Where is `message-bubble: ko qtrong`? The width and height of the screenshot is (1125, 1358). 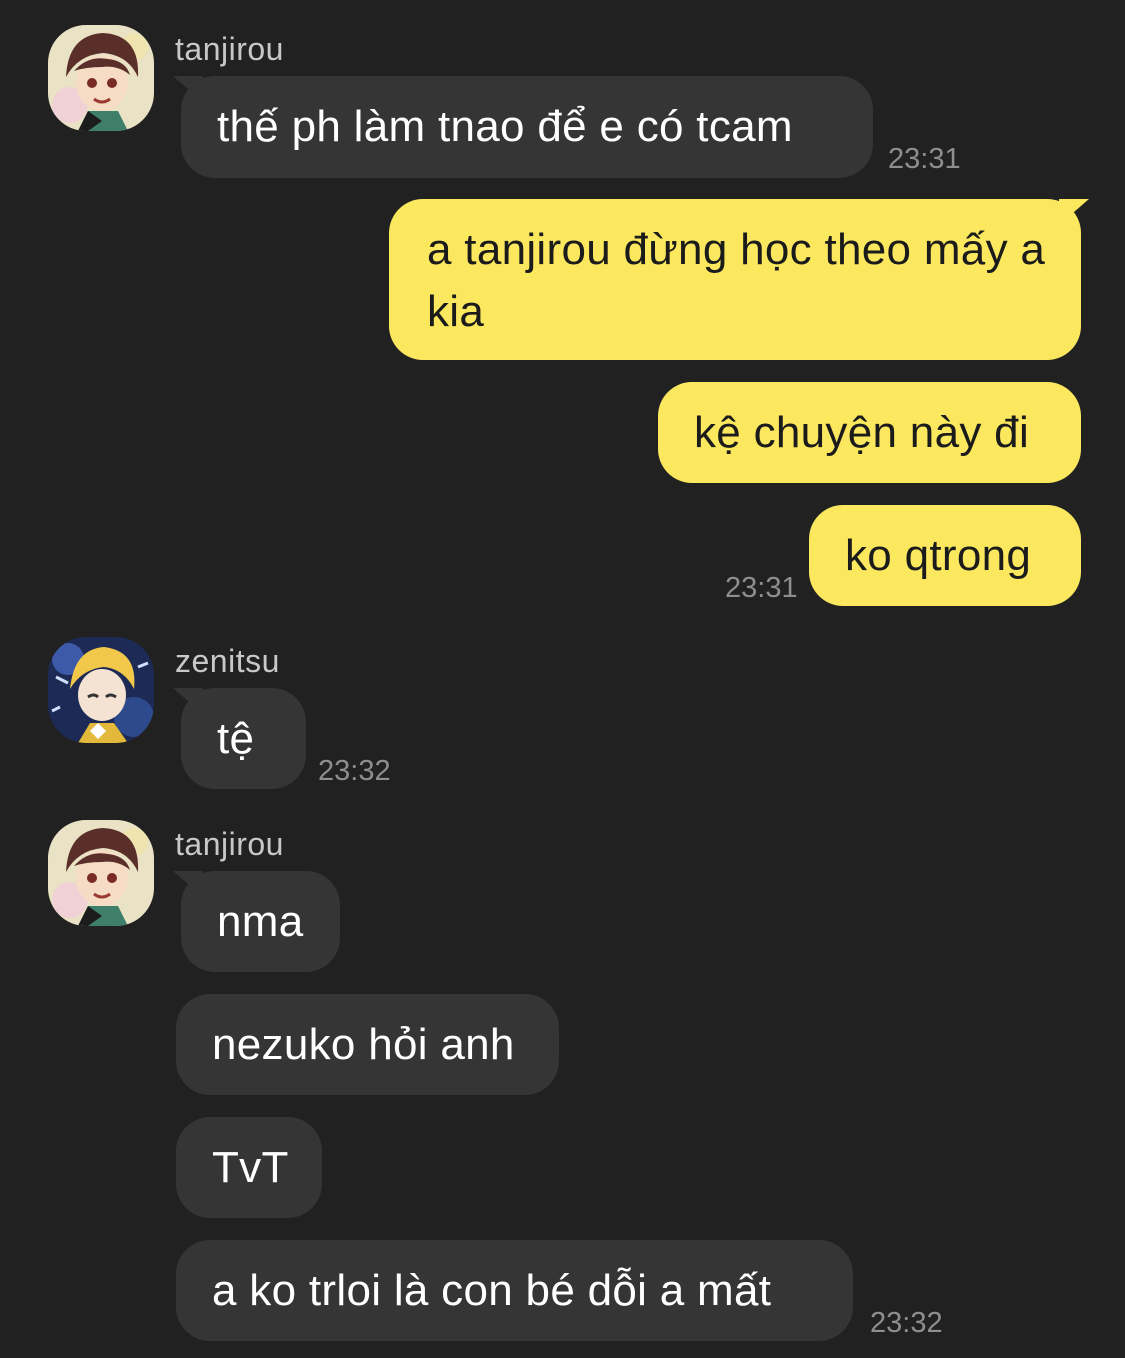 message-bubble: ko qtrong is located at coordinates (945, 555).